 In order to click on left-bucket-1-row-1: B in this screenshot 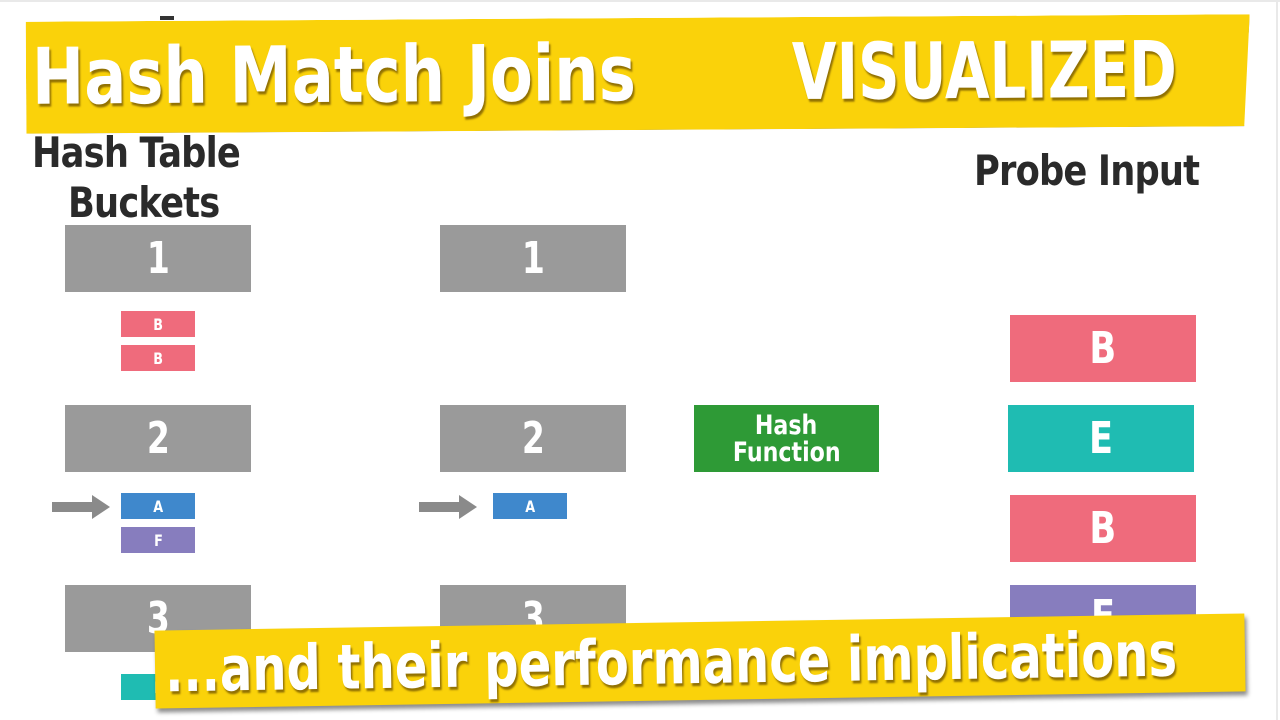, I will do `click(158, 324)`.